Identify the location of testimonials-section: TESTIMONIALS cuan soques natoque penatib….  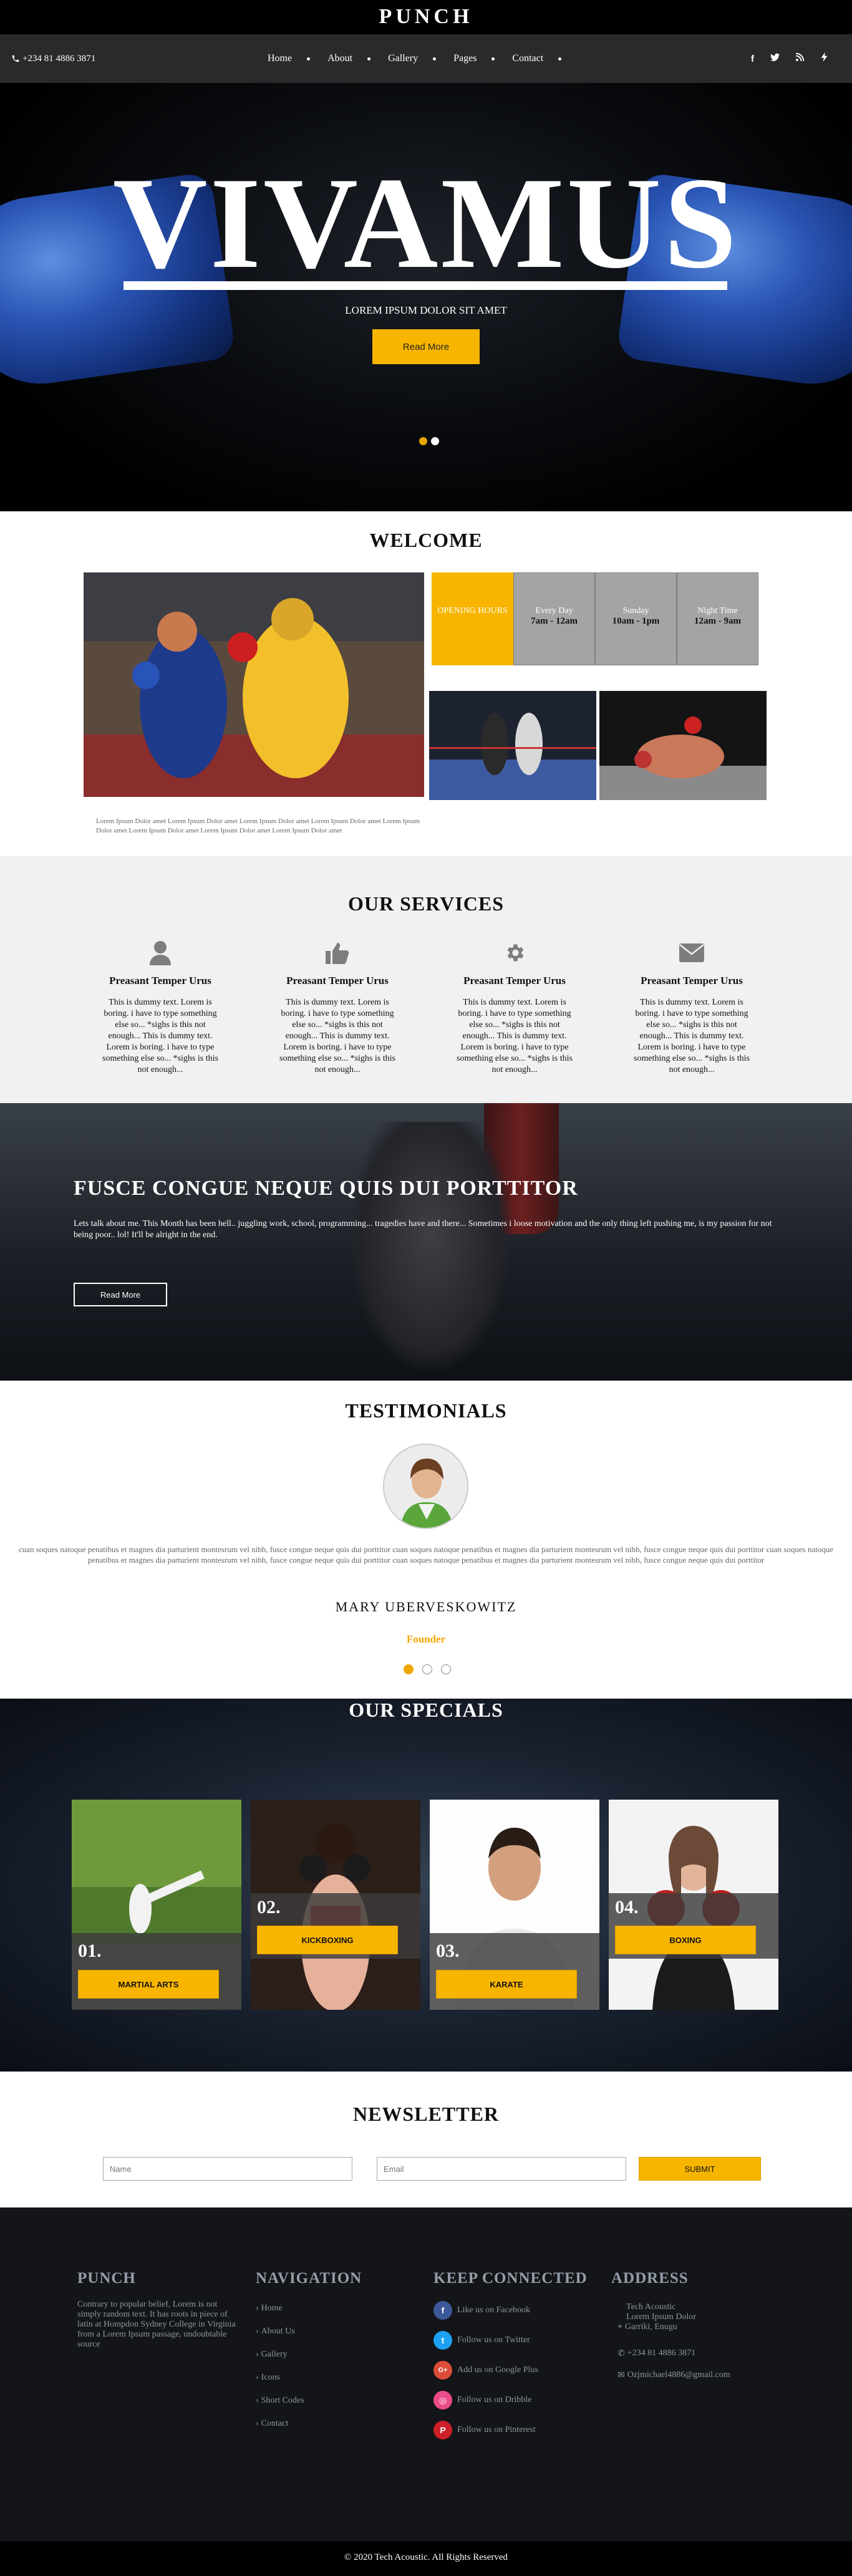
(426, 1540).